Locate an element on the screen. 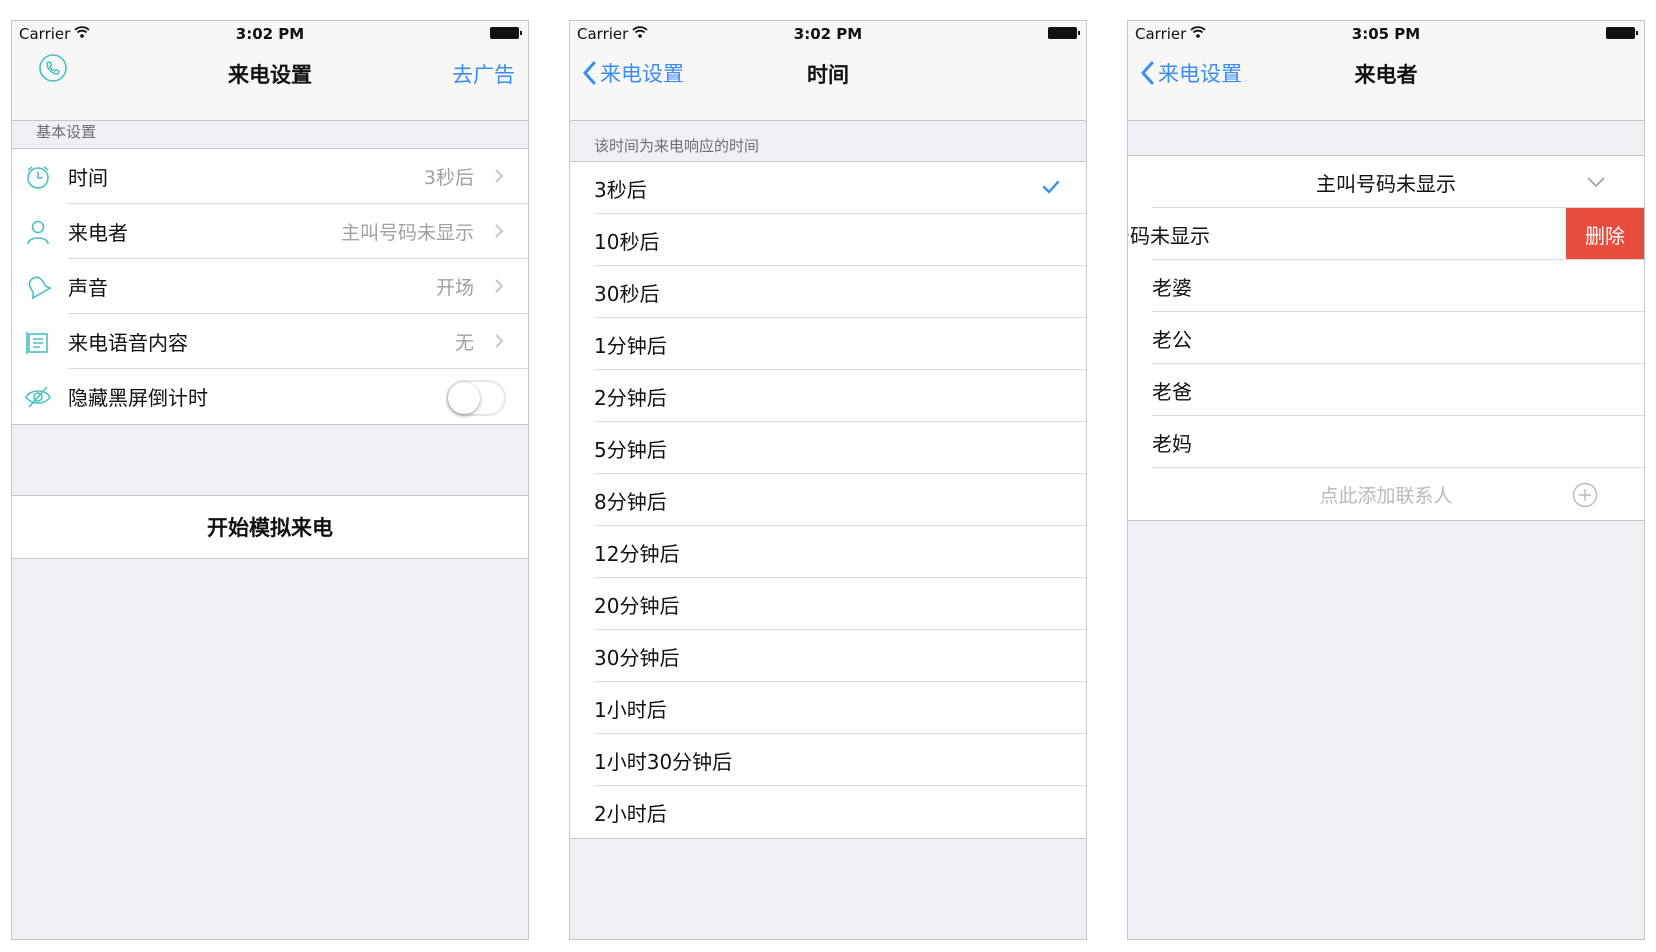 The width and height of the screenshot is (1656, 952). settings-row-sound: 声音 开场 is located at coordinates (270, 286).